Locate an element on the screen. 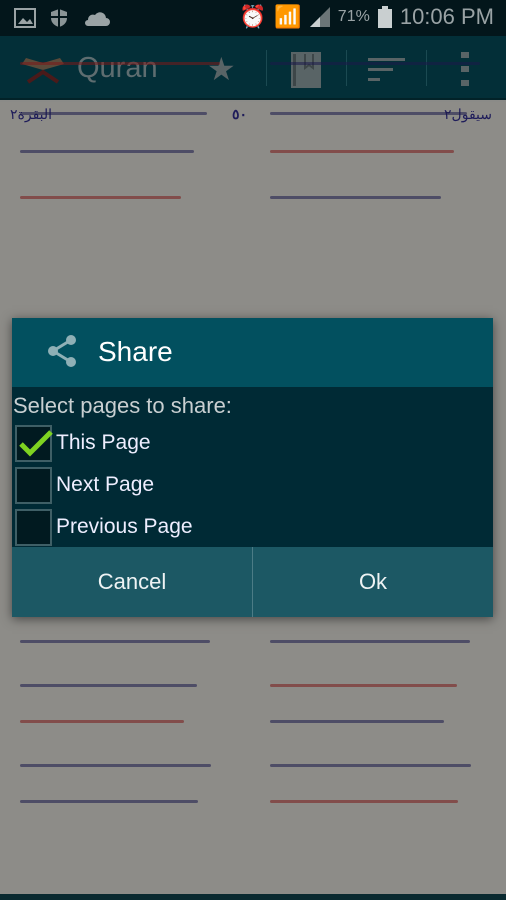 The height and width of the screenshot is (900, 506). overflow-menu-icon is located at coordinates (465, 69).